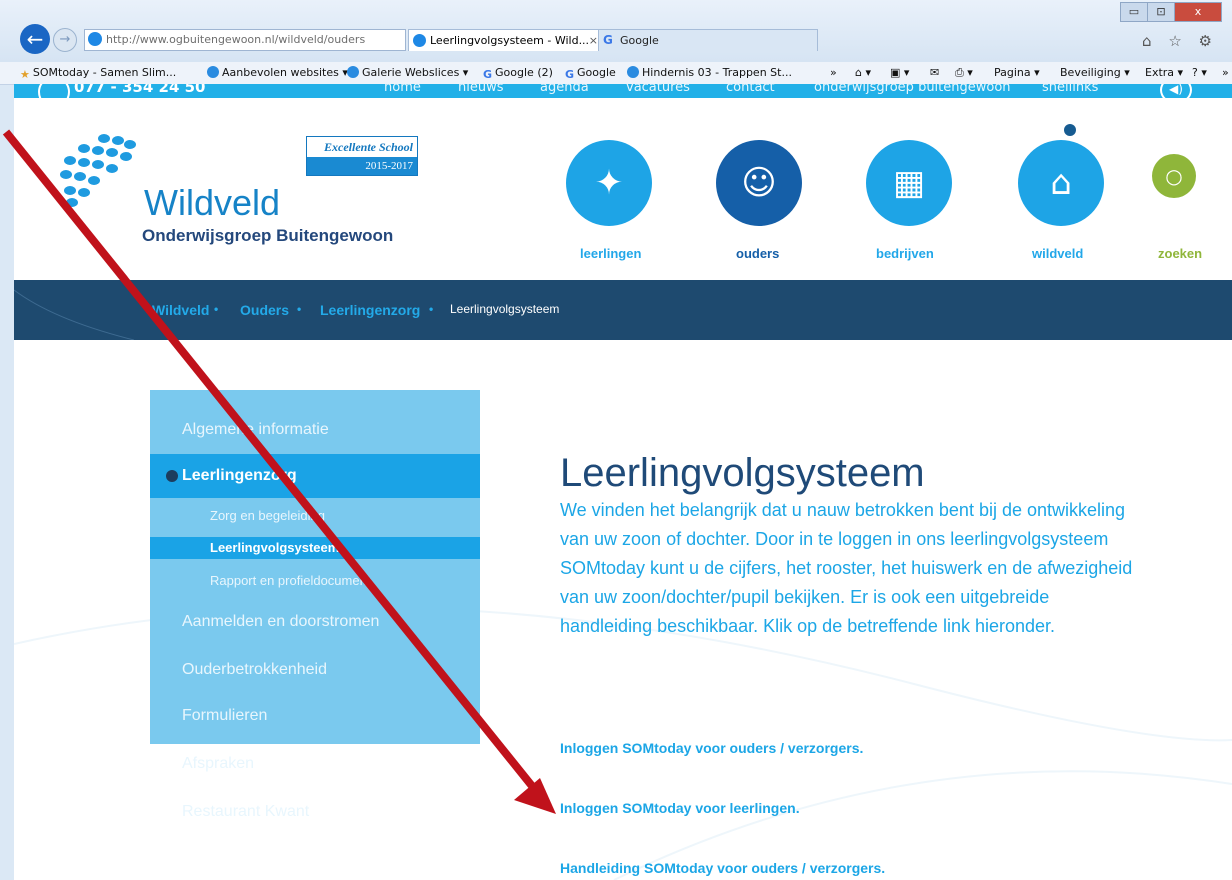 This screenshot has height=880, width=1232. I want to click on top-link-home: home, so click(402, 89).